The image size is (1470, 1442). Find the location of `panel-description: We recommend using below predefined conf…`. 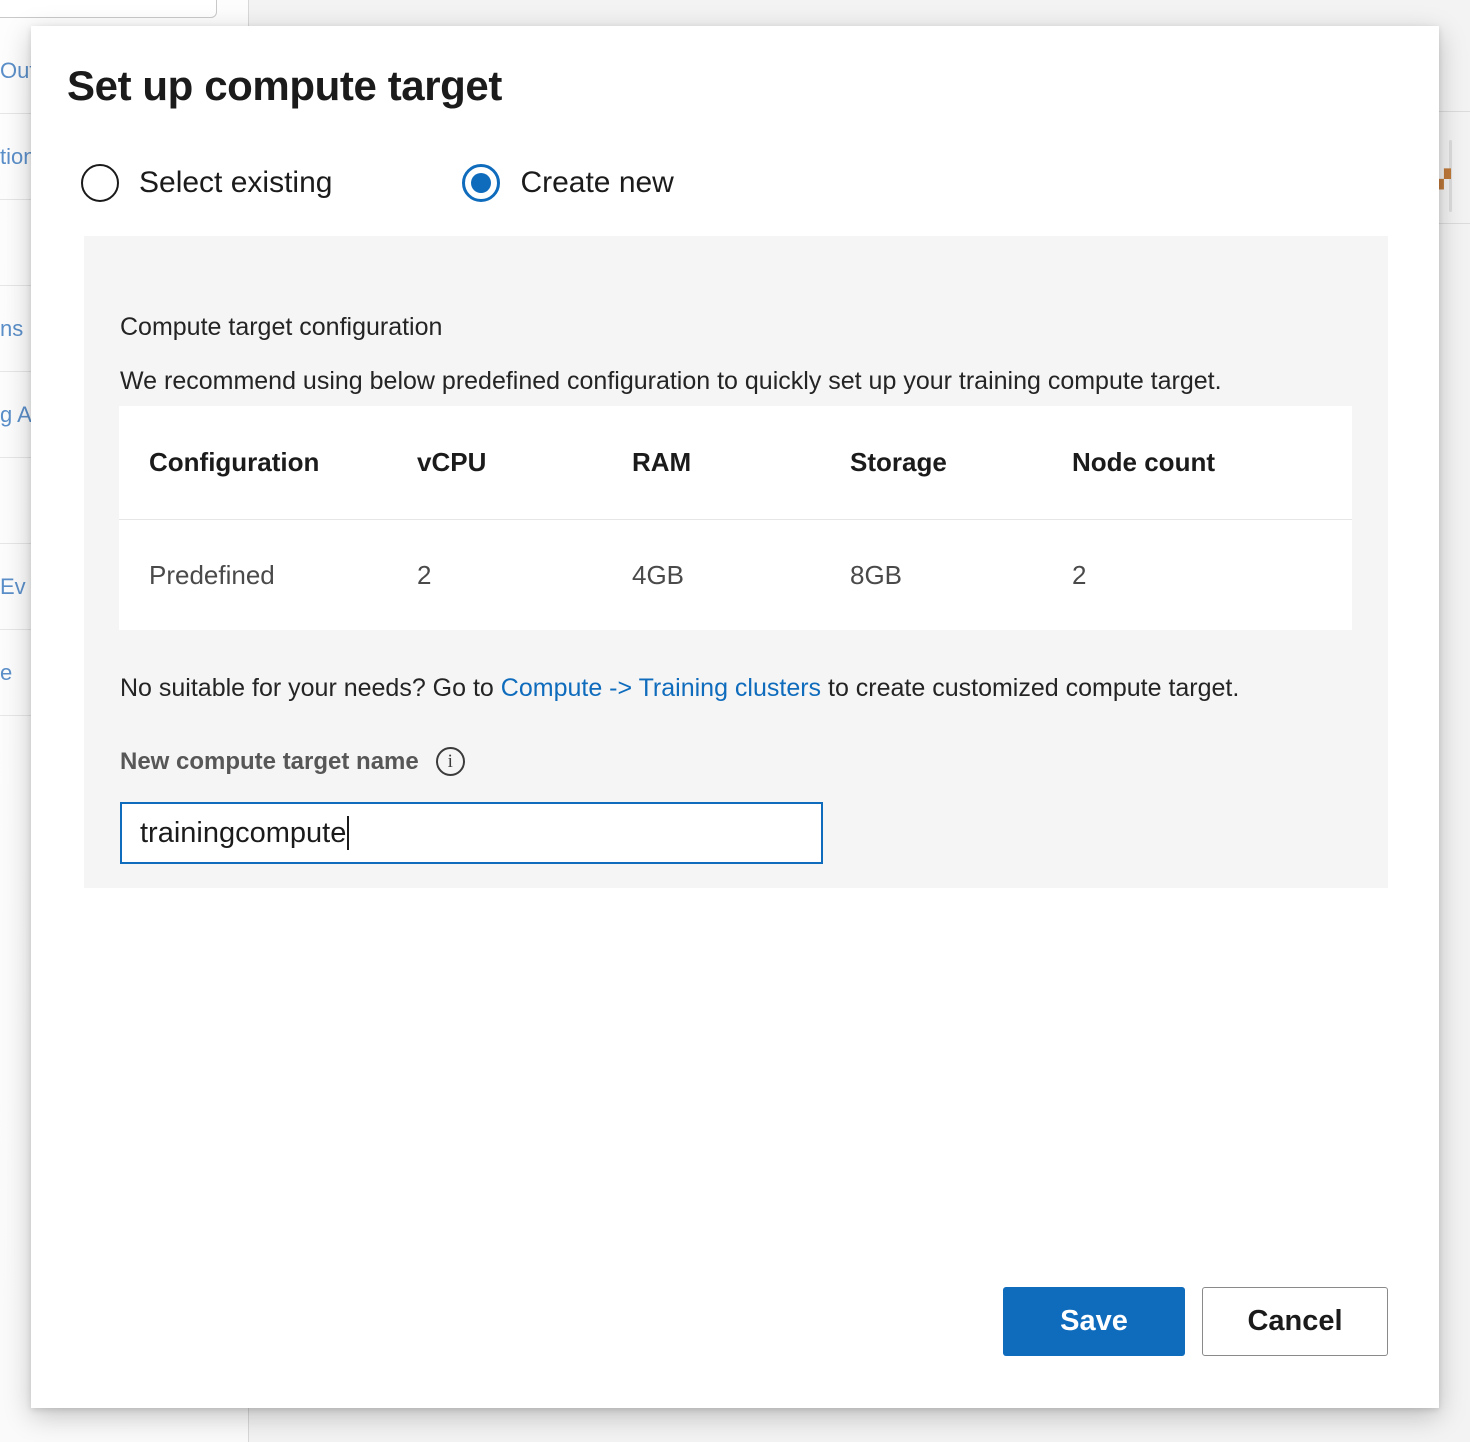

panel-description: We recommend using below predefined conf… is located at coordinates (671, 381).